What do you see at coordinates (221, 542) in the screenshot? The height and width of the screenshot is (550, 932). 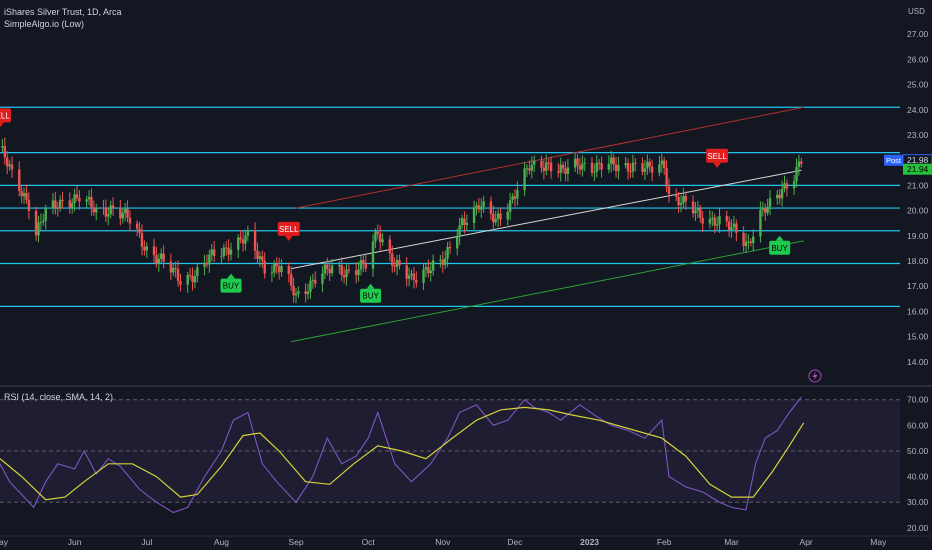 I see `time-axis-tick: Aug` at bounding box center [221, 542].